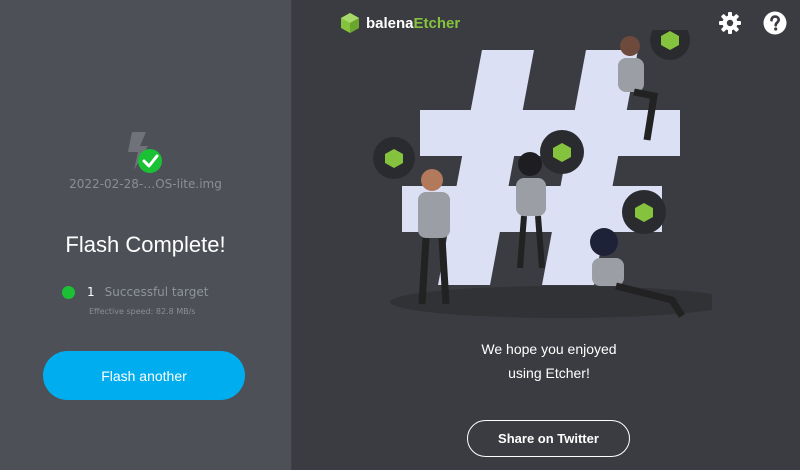  Describe the element at coordinates (549, 373) in the screenshot. I see `message-line-2: using Etcher!` at that location.